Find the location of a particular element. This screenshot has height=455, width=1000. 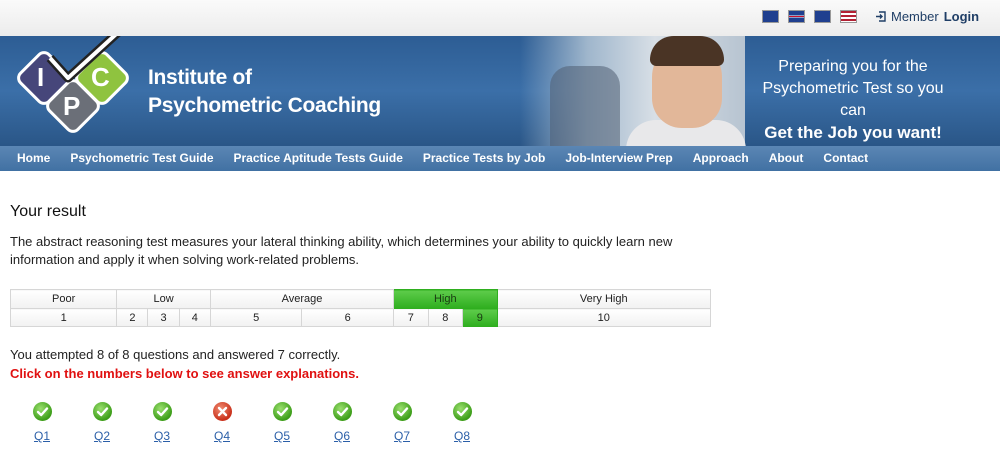

question-link-q4: Q4 is located at coordinates (222, 436).